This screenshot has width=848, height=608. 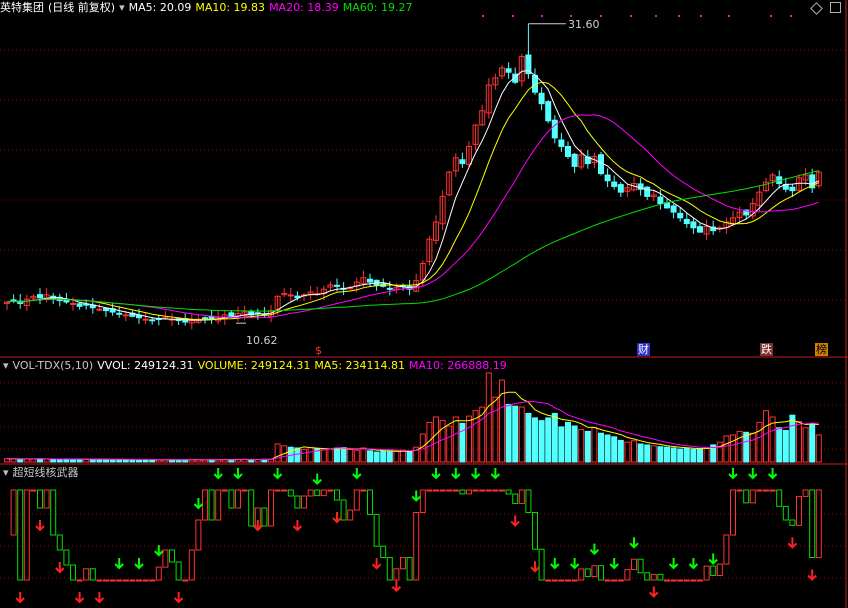 I want to click on ma5-label: MA5: 20.09, so click(x=160, y=7).